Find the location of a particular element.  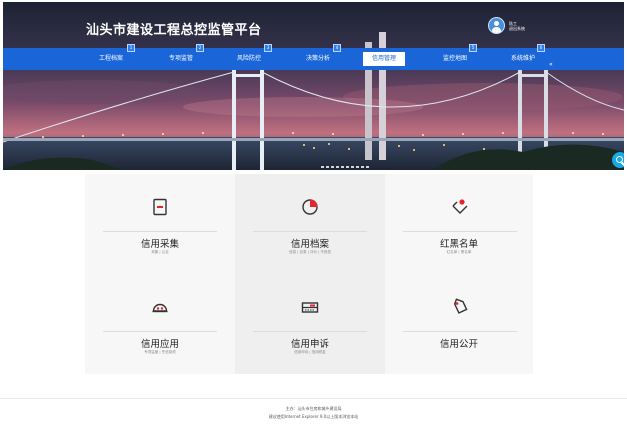

tile-title: 信用采集 is located at coordinates (159, 244).